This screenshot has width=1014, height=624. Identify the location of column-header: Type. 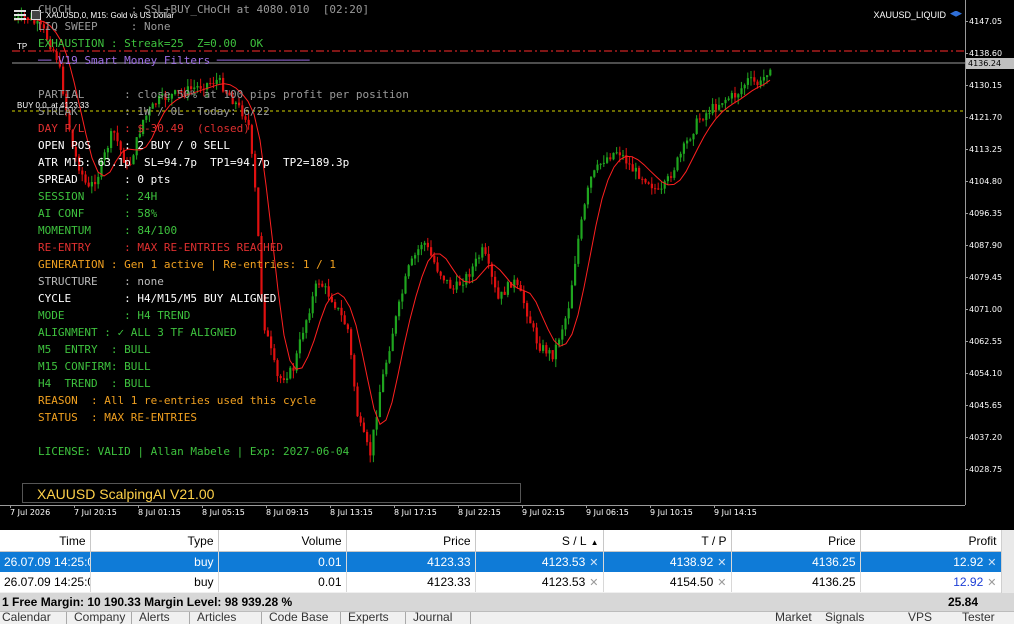
(154, 541).